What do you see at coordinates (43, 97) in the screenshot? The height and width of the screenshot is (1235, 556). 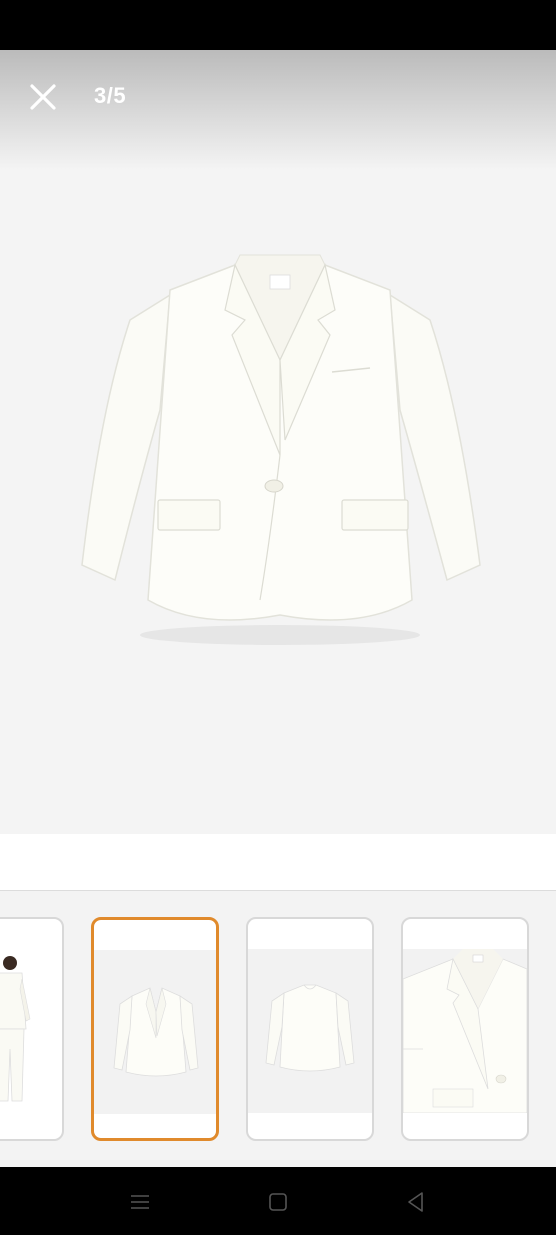 I see `close-icon` at bounding box center [43, 97].